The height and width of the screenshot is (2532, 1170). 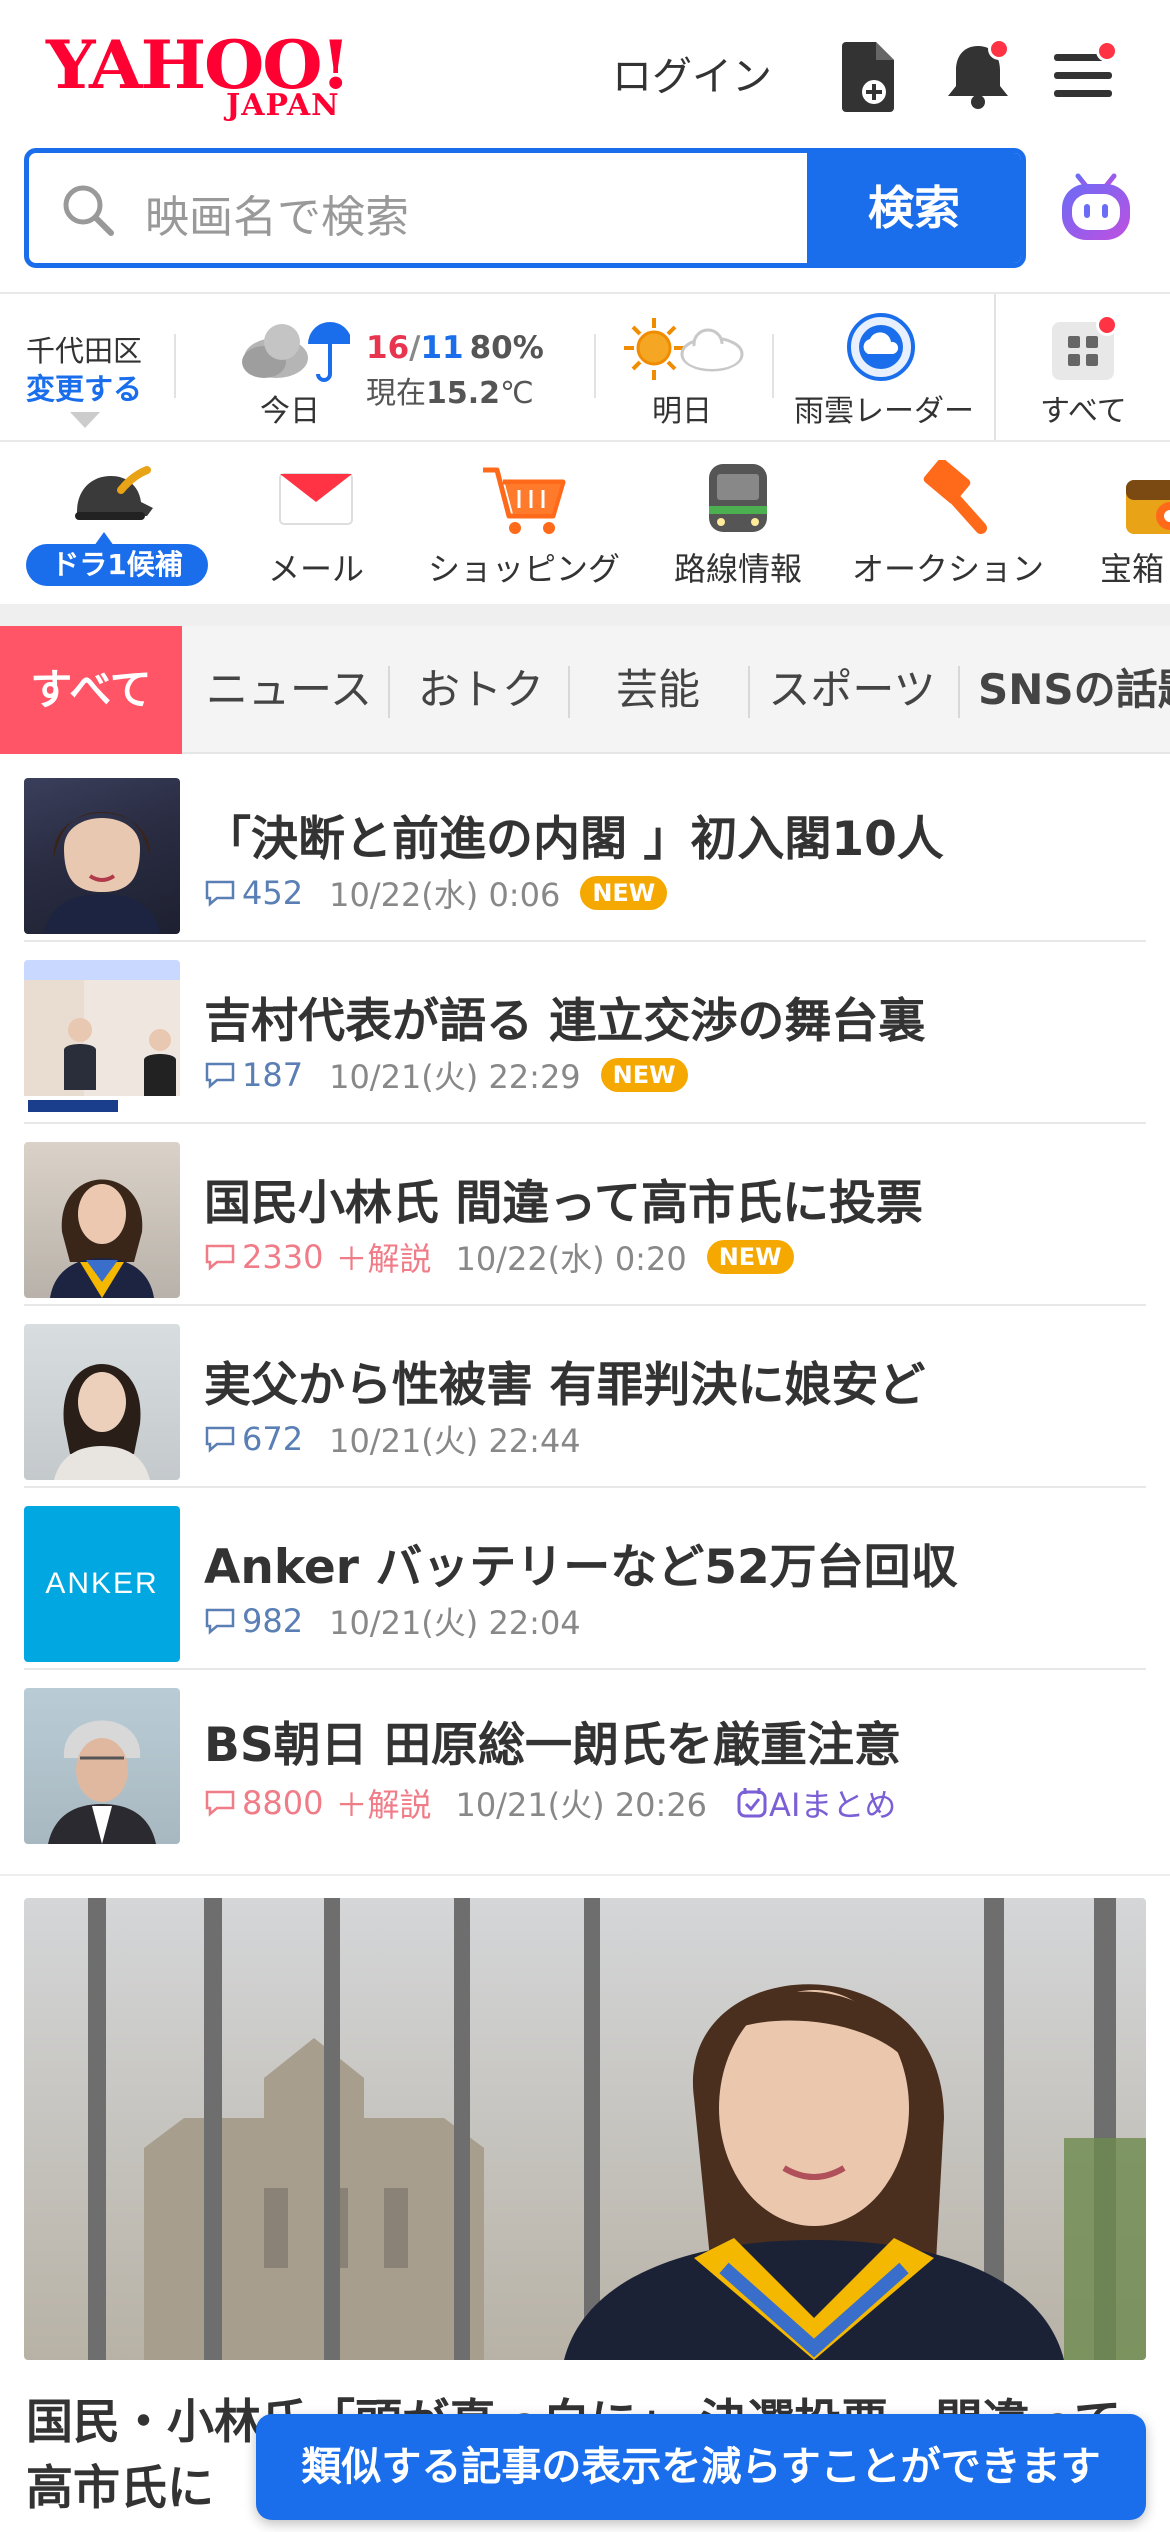 What do you see at coordinates (738, 524) in the screenshot?
I see `service-transit: 路線情報` at bounding box center [738, 524].